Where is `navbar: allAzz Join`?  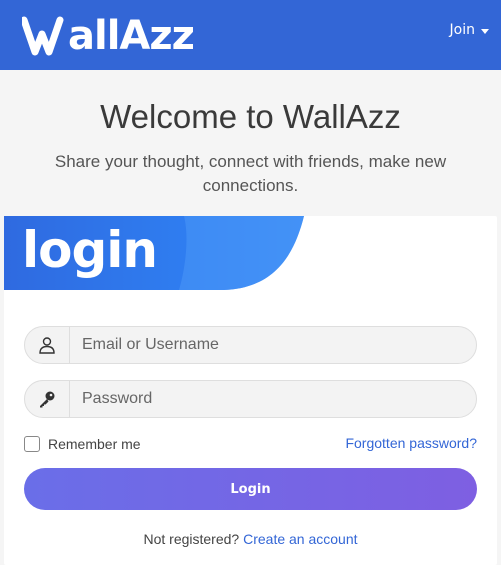 navbar: allAzz Join is located at coordinates (250, 35).